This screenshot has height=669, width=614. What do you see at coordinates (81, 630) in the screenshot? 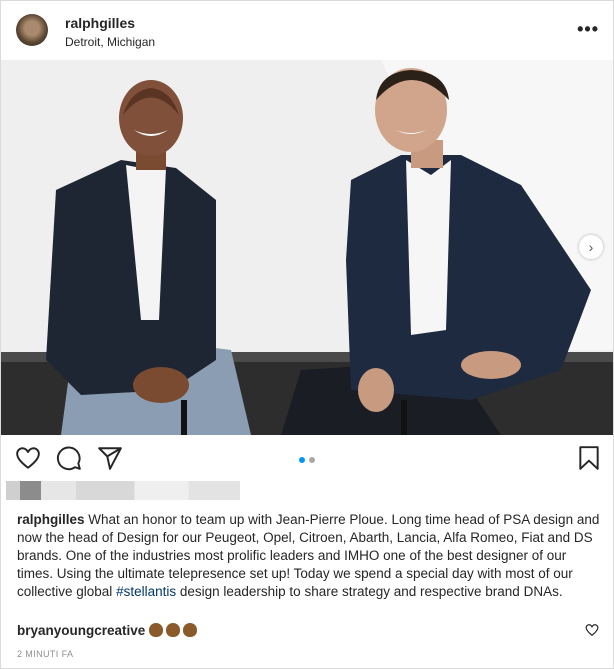
I see `comment-username: bryanyoungcreative` at bounding box center [81, 630].